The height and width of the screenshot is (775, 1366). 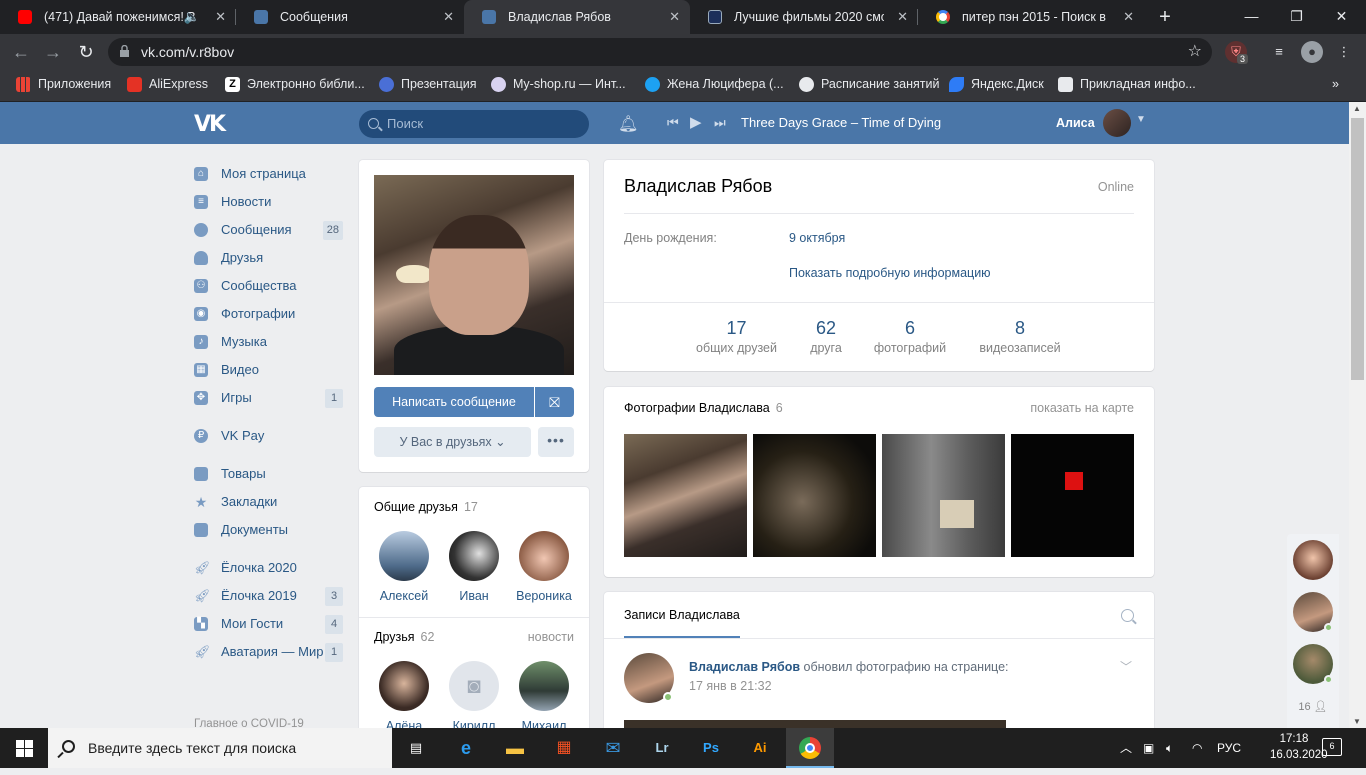 What do you see at coordinates (760, 748) in the screenshot?
I see `illustrator-icon: Ai` at bounding box center [760, 748].